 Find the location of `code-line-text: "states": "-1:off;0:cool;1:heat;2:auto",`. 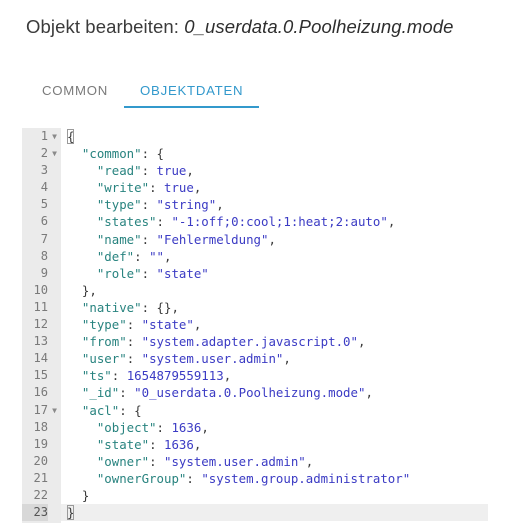

code-line-text: "states": "-1:off;0:cool;1:heat;2:auto", is located at coordinates (246, 222).